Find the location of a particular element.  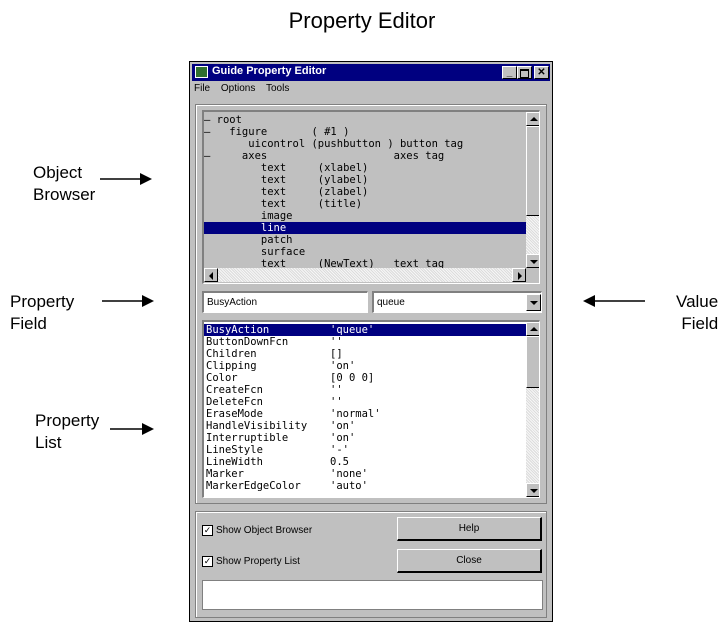

object-browser-item: uicontrol (pushbutton ) button tag is located at coordinates (365, 144).